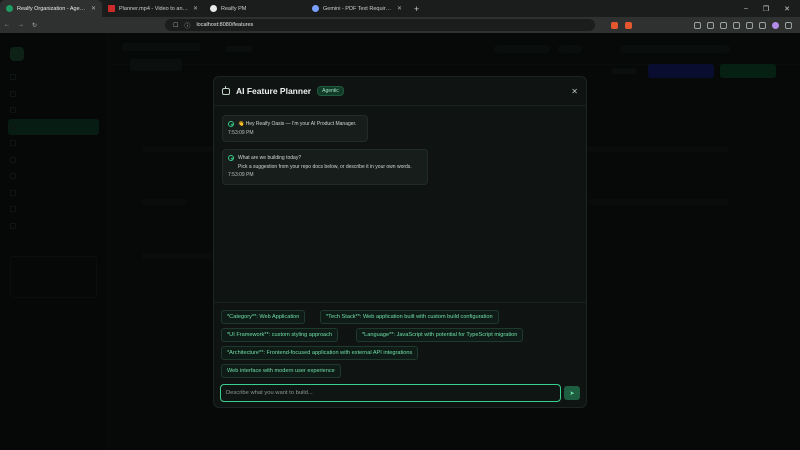 This screenshot has width=800, height=450. I want to click on forward-icon: →, so click(21, 25).